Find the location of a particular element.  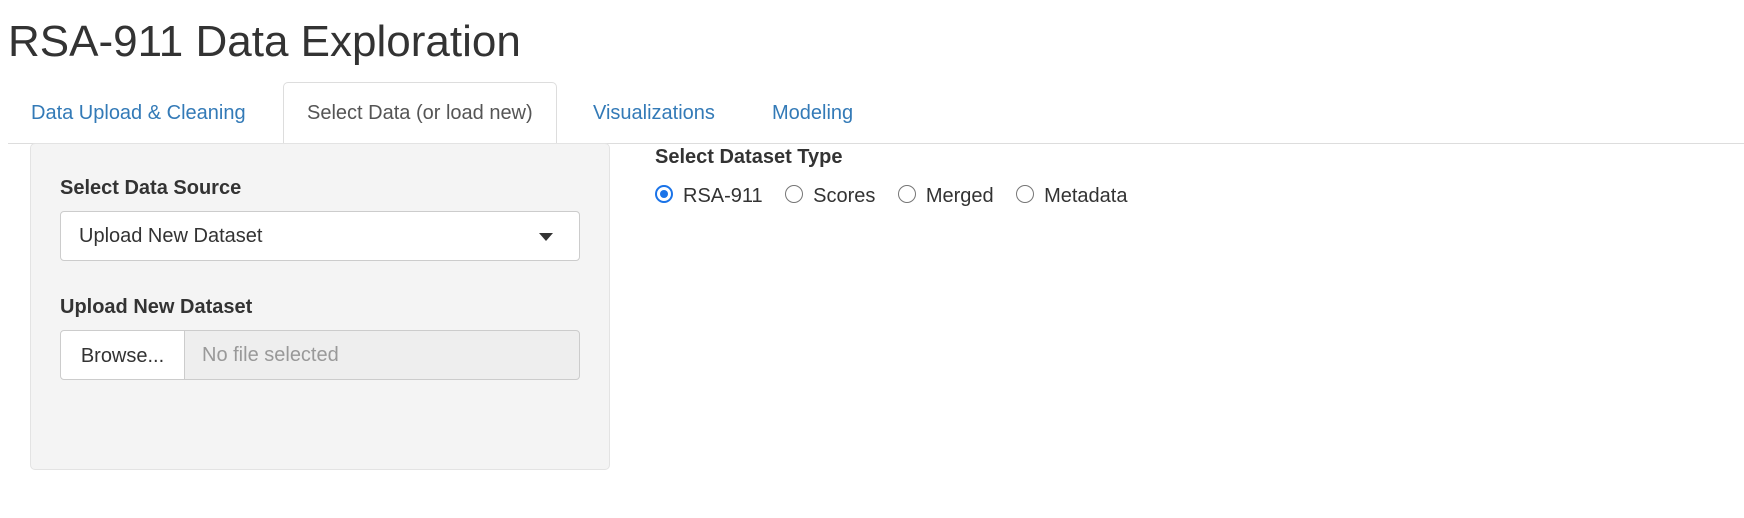

caret-down-icon is located at coordinates (546, 237).